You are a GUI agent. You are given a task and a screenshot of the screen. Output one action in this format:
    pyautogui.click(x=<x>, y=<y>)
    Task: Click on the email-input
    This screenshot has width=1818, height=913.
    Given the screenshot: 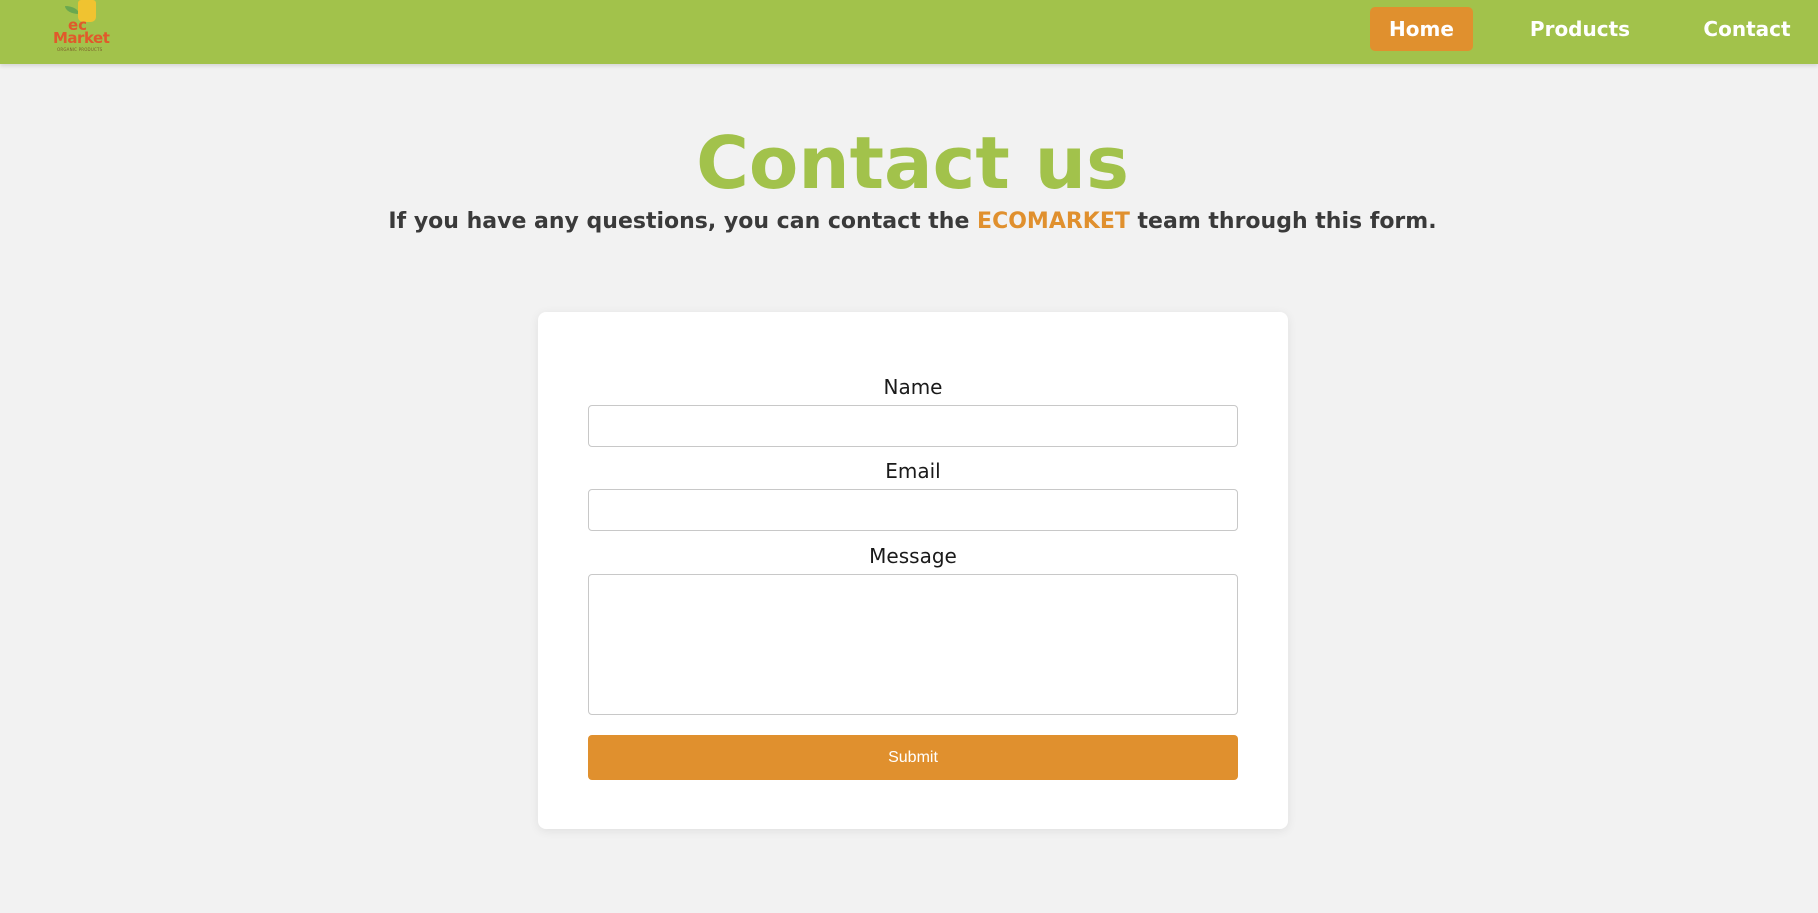 What is the action you would take?
    pyautogui.click(x=913, y=510)
    